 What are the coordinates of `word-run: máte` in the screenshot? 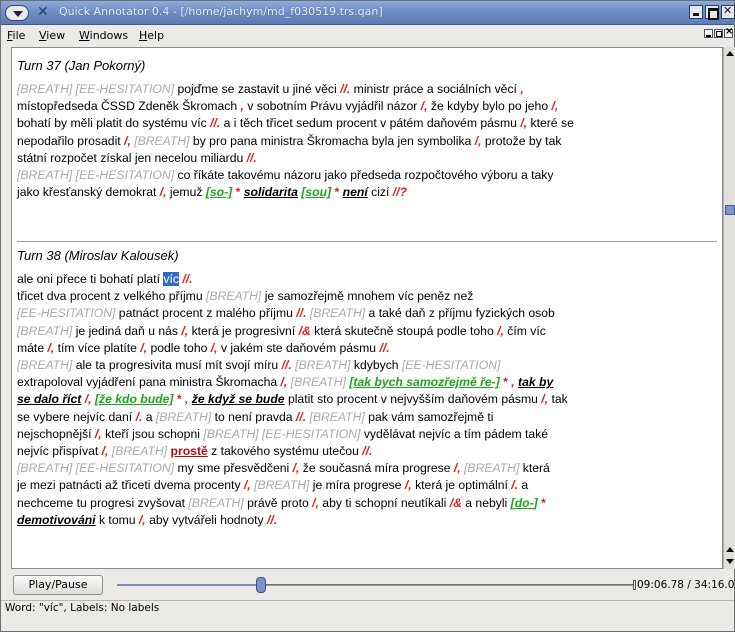 It's located at (32, 348).